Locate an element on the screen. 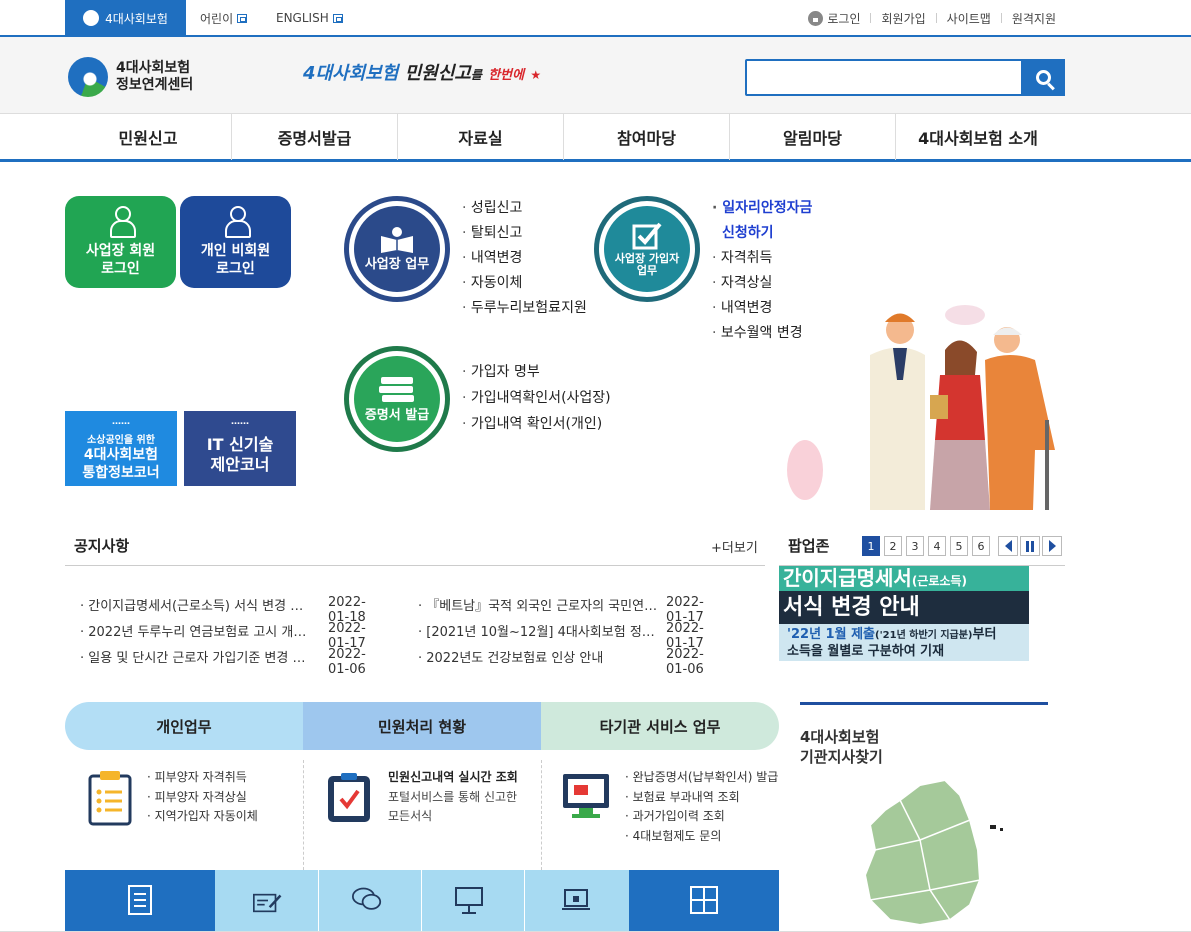 The height and width of the screenshot is (932, 1191). personal-item-acquire: 피부양자 자격취득 is located at coordinates (202, 778).